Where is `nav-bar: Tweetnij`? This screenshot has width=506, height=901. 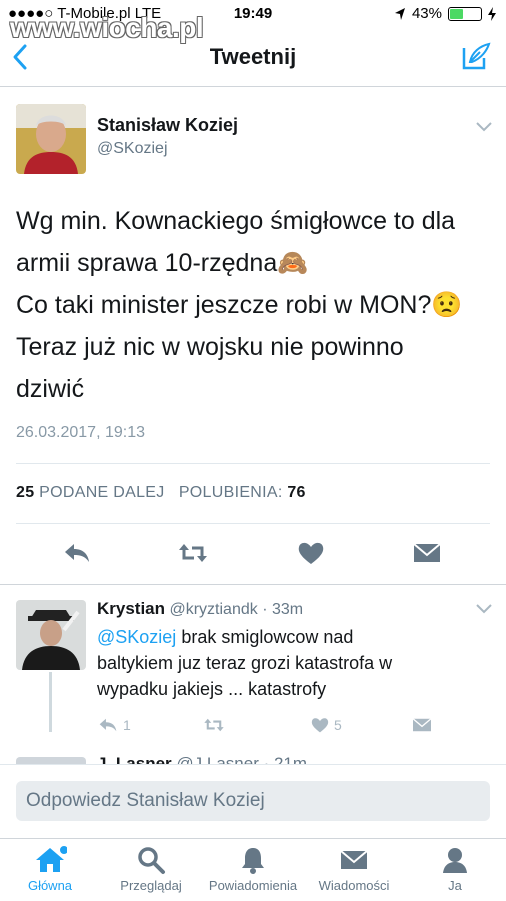
nav-bar: Tweetnij is located at coordinates (253, 57).